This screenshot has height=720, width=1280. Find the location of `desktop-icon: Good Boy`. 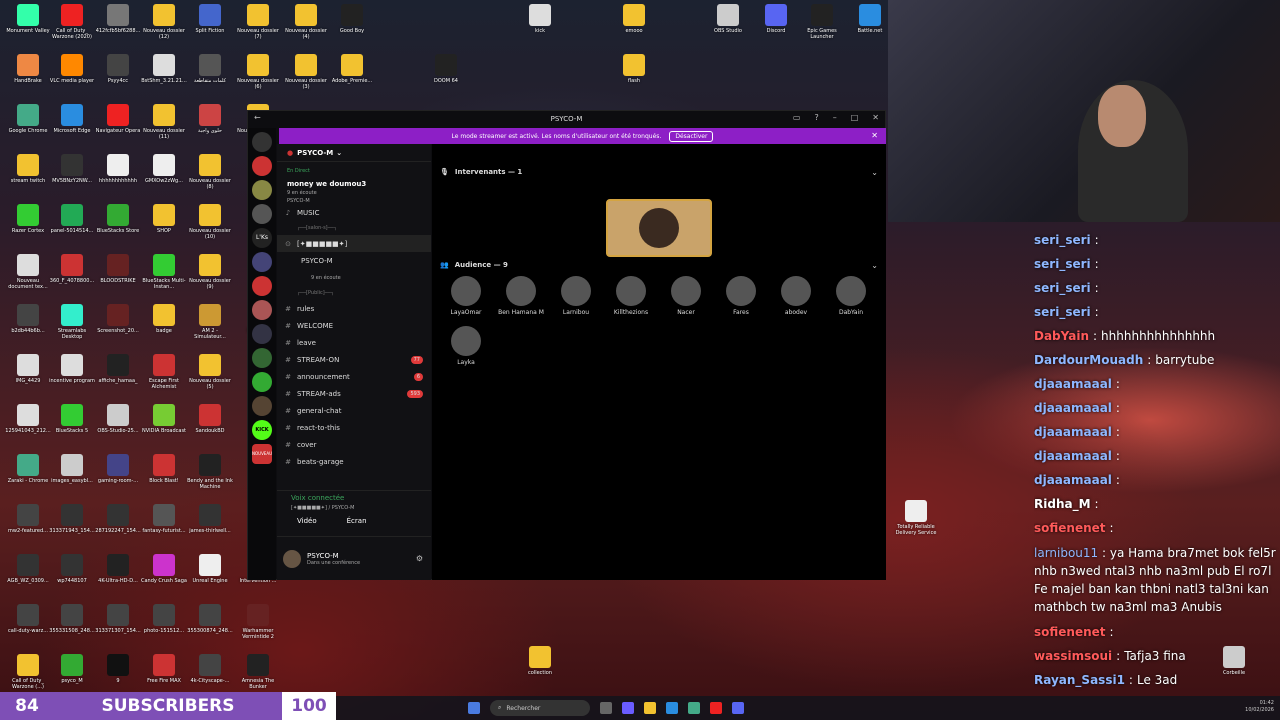

desktop-icon: Good Boy is located at coordinates (352, 19).